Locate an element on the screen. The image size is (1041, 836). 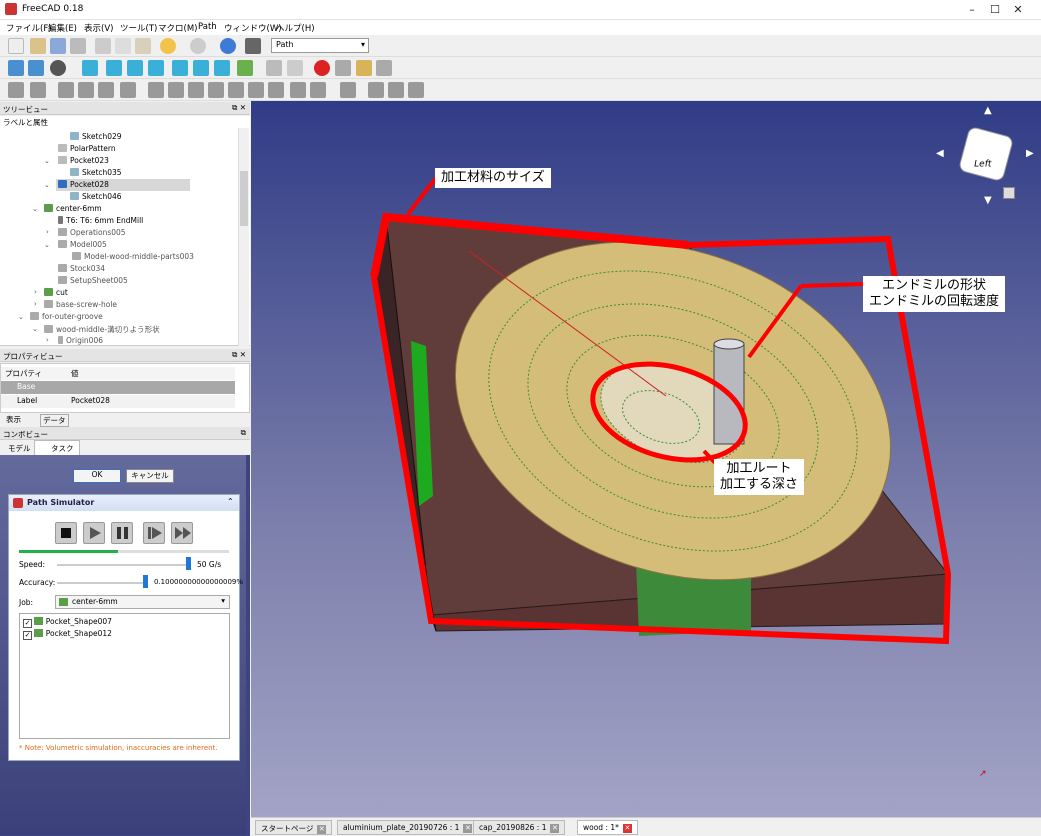
list-item: ✓ Pocket_Shape012 is located at coordinates (67, 634).